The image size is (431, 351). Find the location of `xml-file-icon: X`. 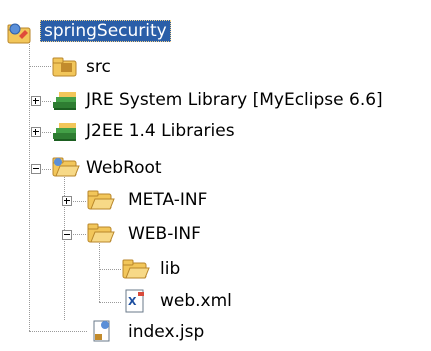

xml-file-icon: X is located at coordinates (134, 301).